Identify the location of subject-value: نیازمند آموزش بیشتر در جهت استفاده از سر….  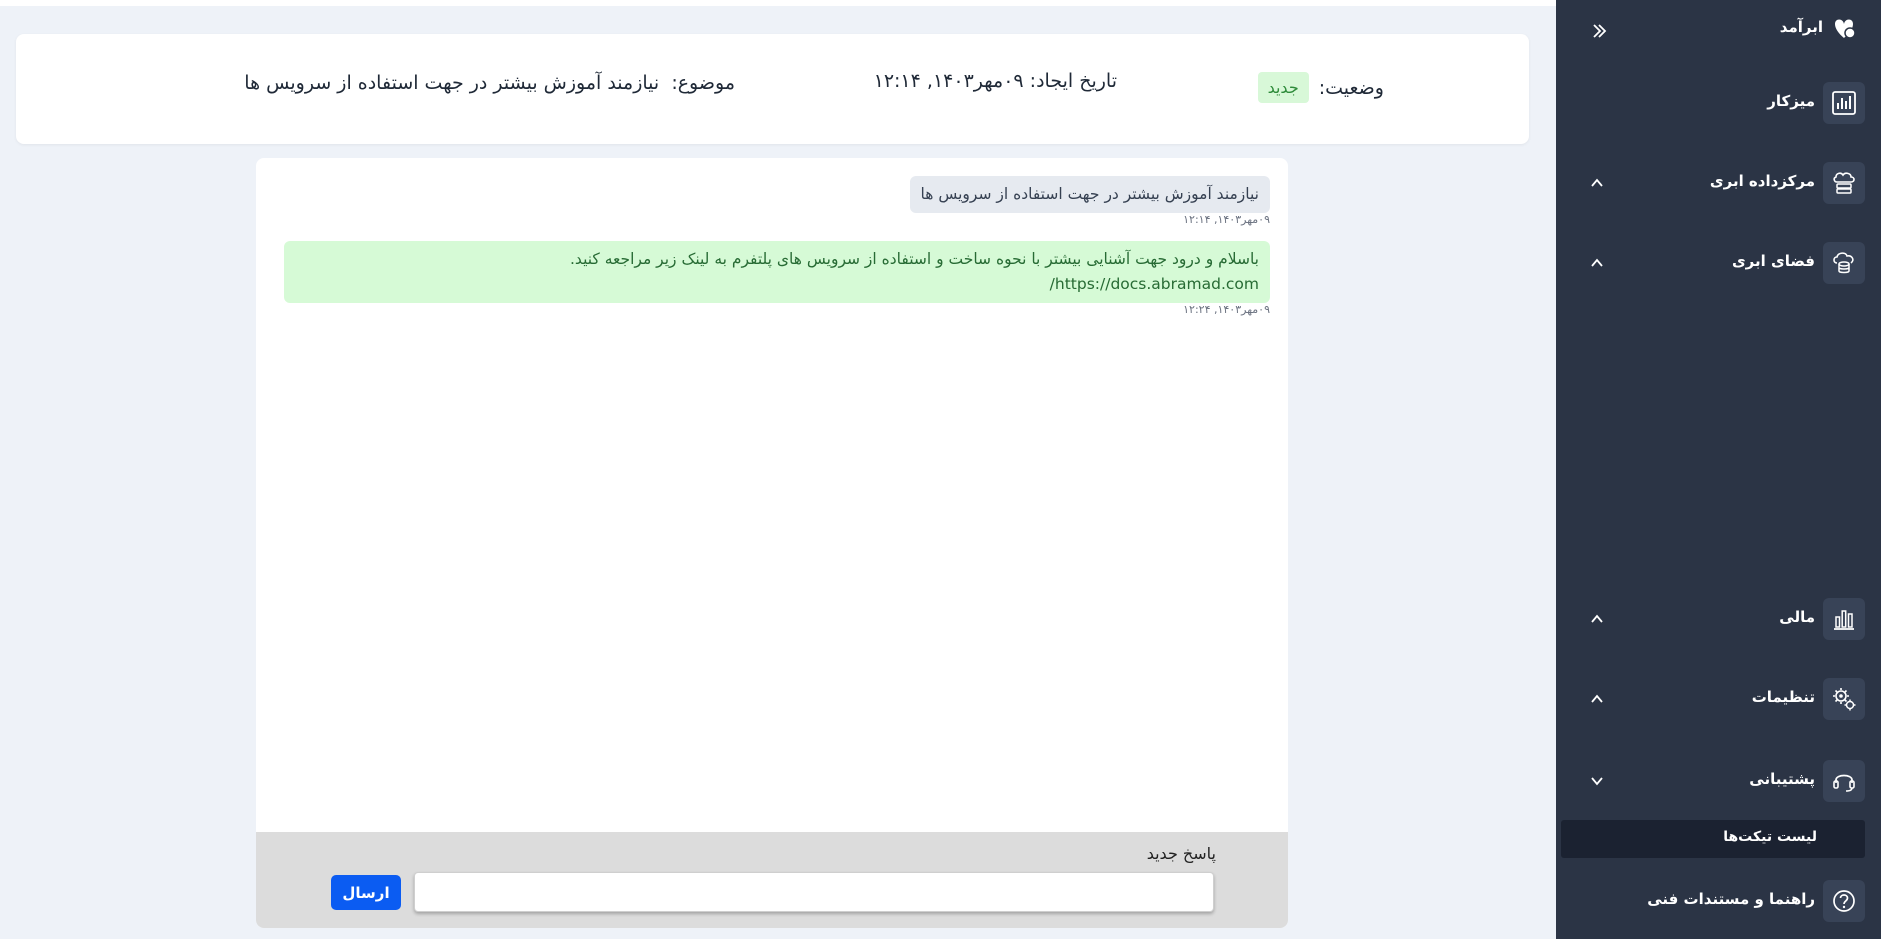
(452, 83).